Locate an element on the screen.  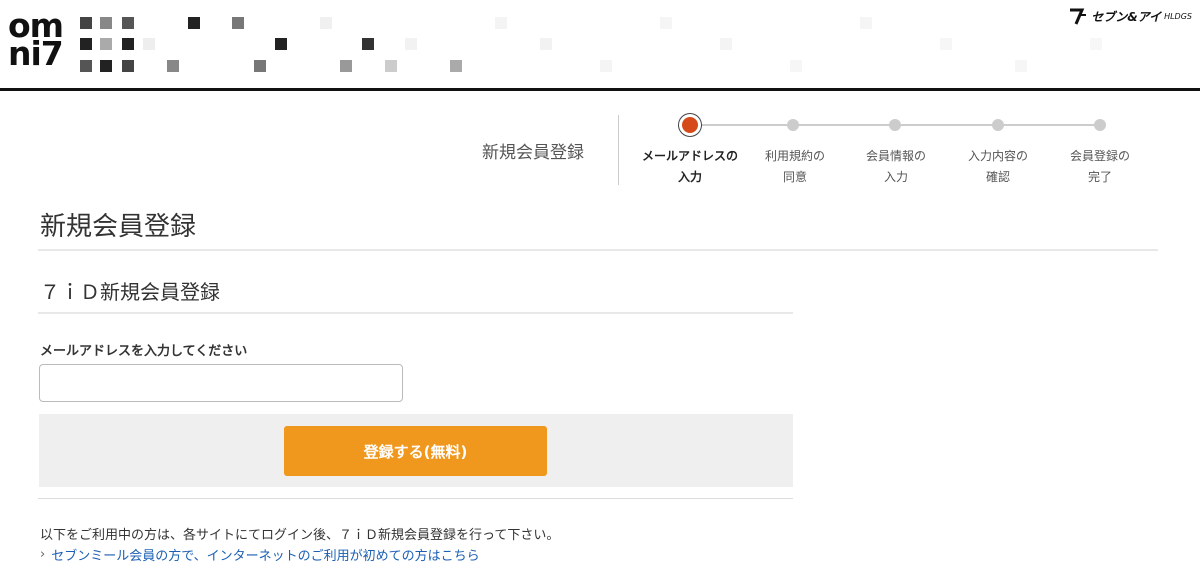
step-2-dot is located at coordinates (793, 125).